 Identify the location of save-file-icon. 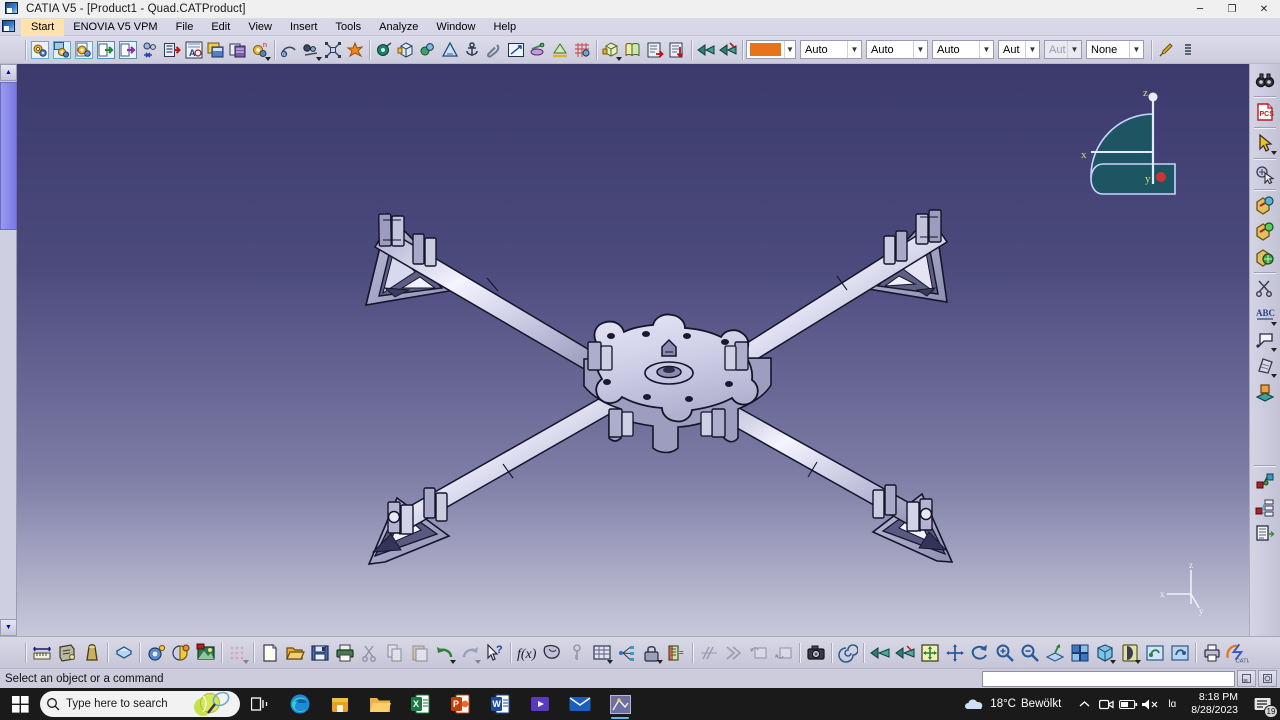
(319, 652).